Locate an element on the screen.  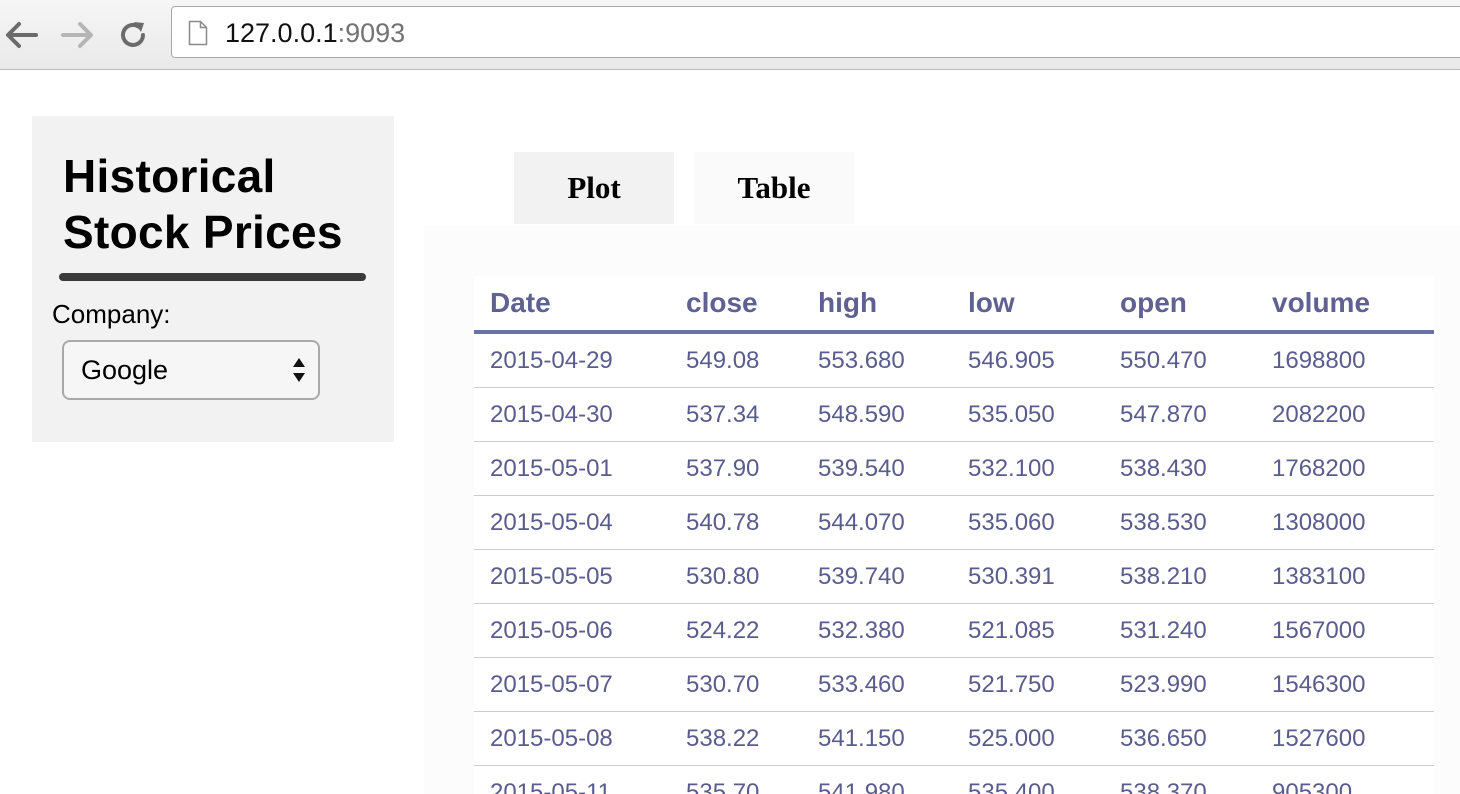
cell-close: 538.22 is located at coordinates (752, 738).